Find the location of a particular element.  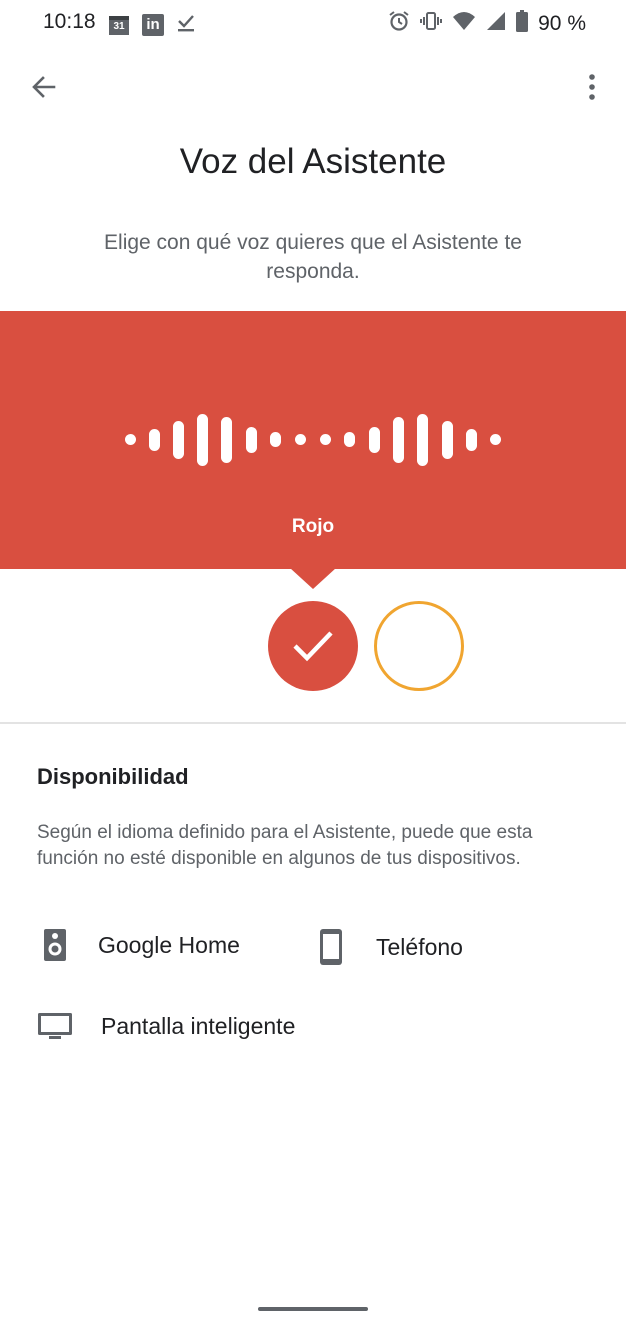

device-label: Teléfono is located at coordinates (419, 946).